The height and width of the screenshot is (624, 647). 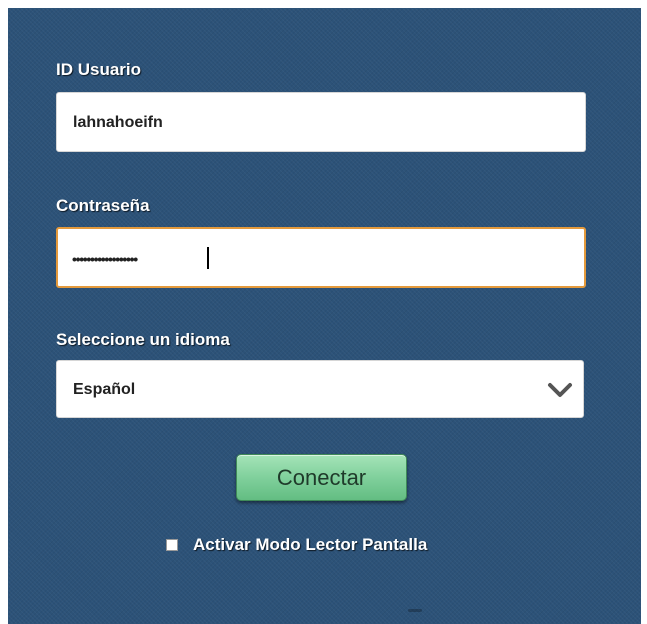 What do you see at coordinates (105, 259) in the screenshot?
I see `password-mask: ••••••••••••••••••` at bounding box center [105, 259].